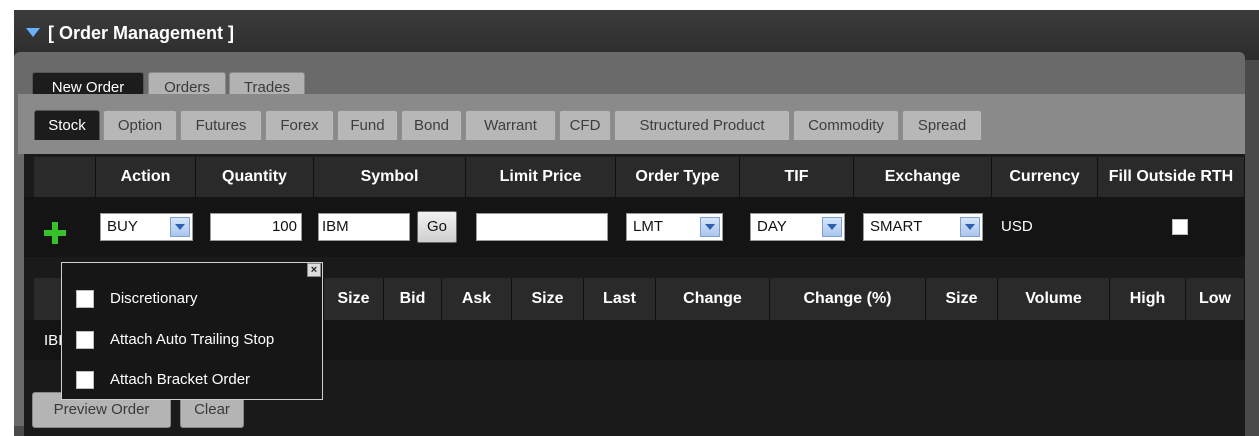 This screenshot has width=1259, height=436. I want to click on tif-value: DAY, so click(772, 226).